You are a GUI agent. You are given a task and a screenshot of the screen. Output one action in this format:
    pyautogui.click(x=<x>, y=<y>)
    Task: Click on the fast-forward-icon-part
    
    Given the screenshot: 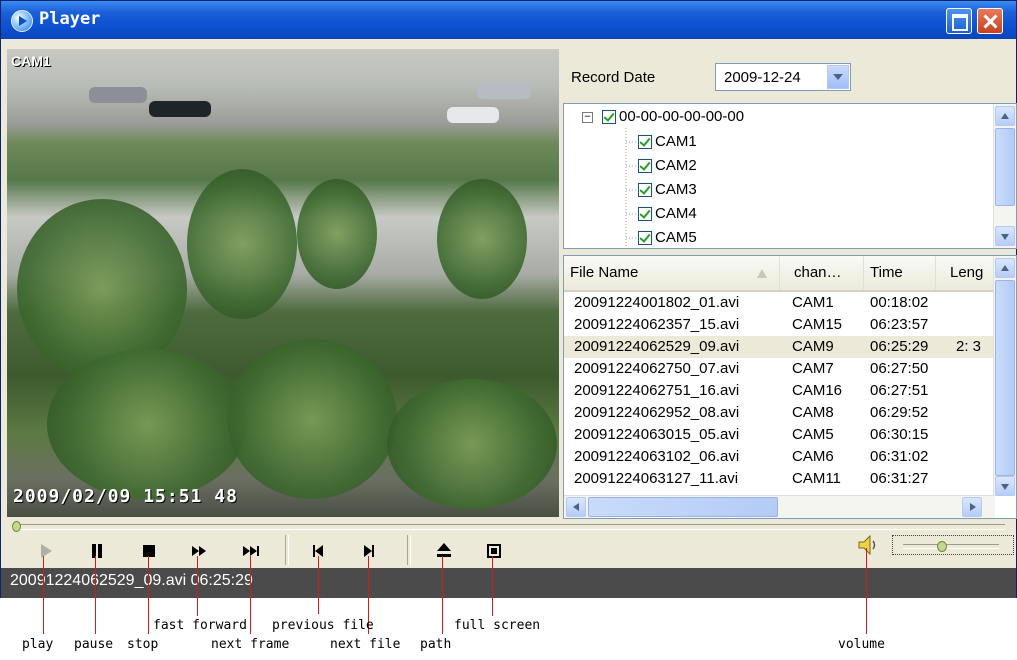 What is the action you would take?
    pyautogui.click(x=202, y=551)
    